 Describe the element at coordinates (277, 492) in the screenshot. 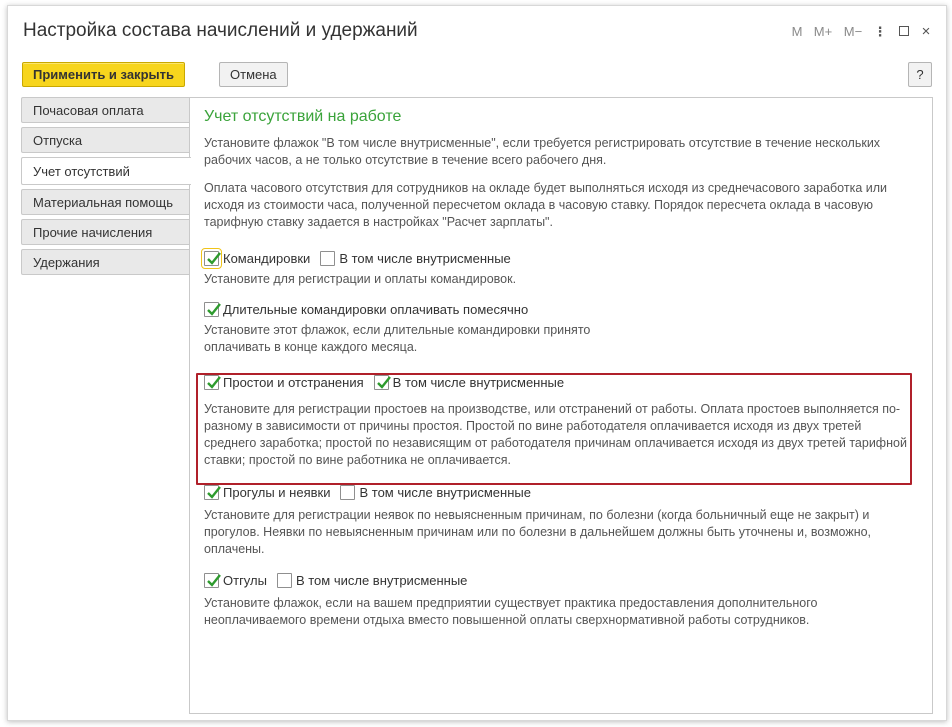

I see `absences-label: Прогулы и неявки` at that location.